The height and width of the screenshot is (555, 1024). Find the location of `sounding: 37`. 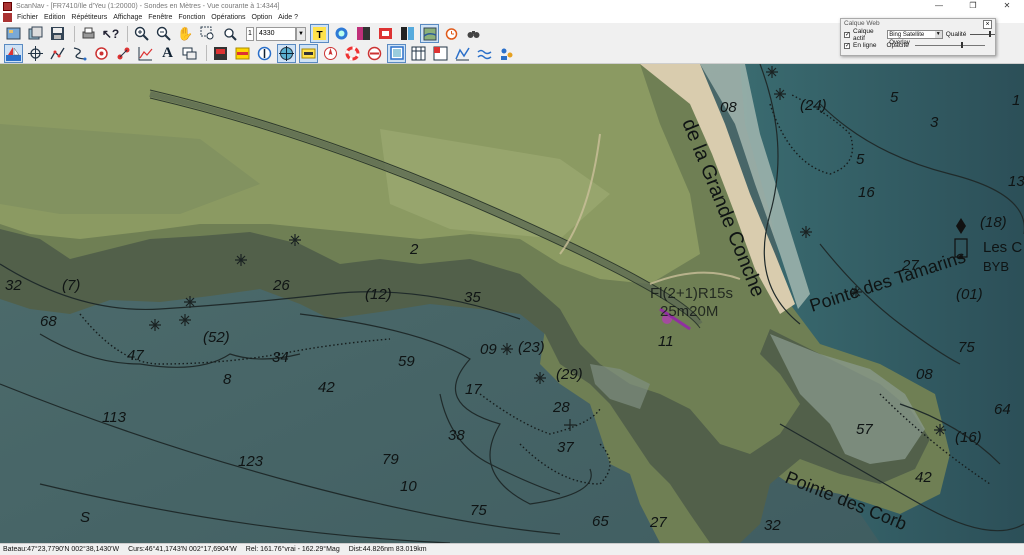

sounding: 37 is located at coordinates (565, 447).